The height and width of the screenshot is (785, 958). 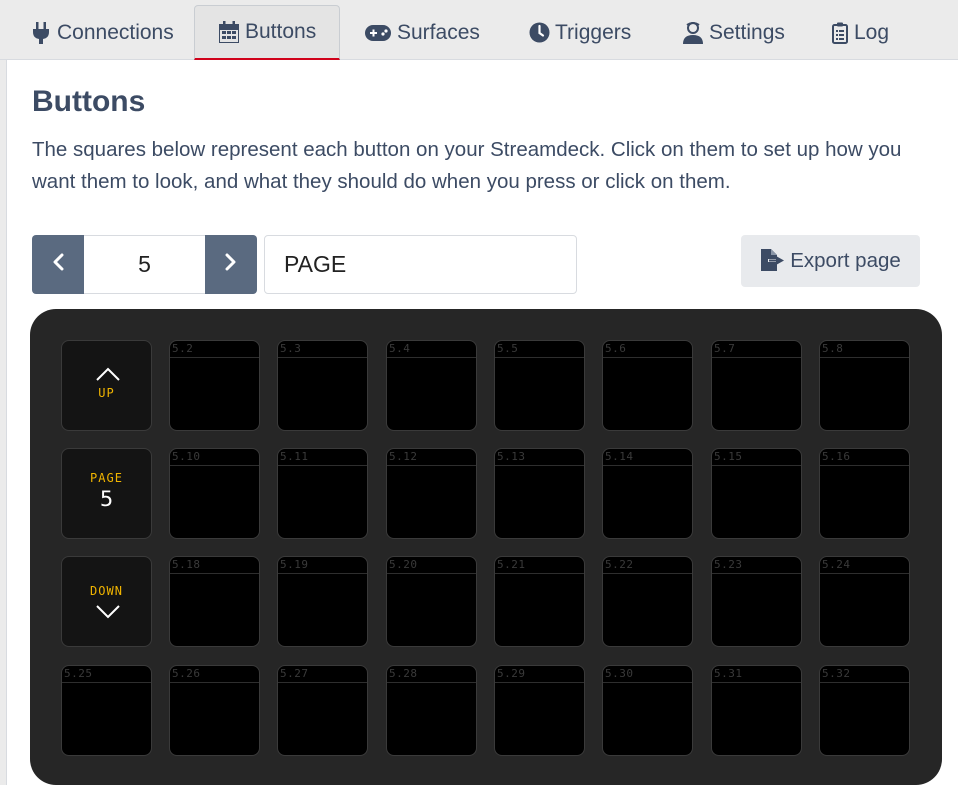 What do you see at coordinates (214, 493) in the screenshot?
I see `streamdeck-key: 5.10` at bounding box center [214, 493].